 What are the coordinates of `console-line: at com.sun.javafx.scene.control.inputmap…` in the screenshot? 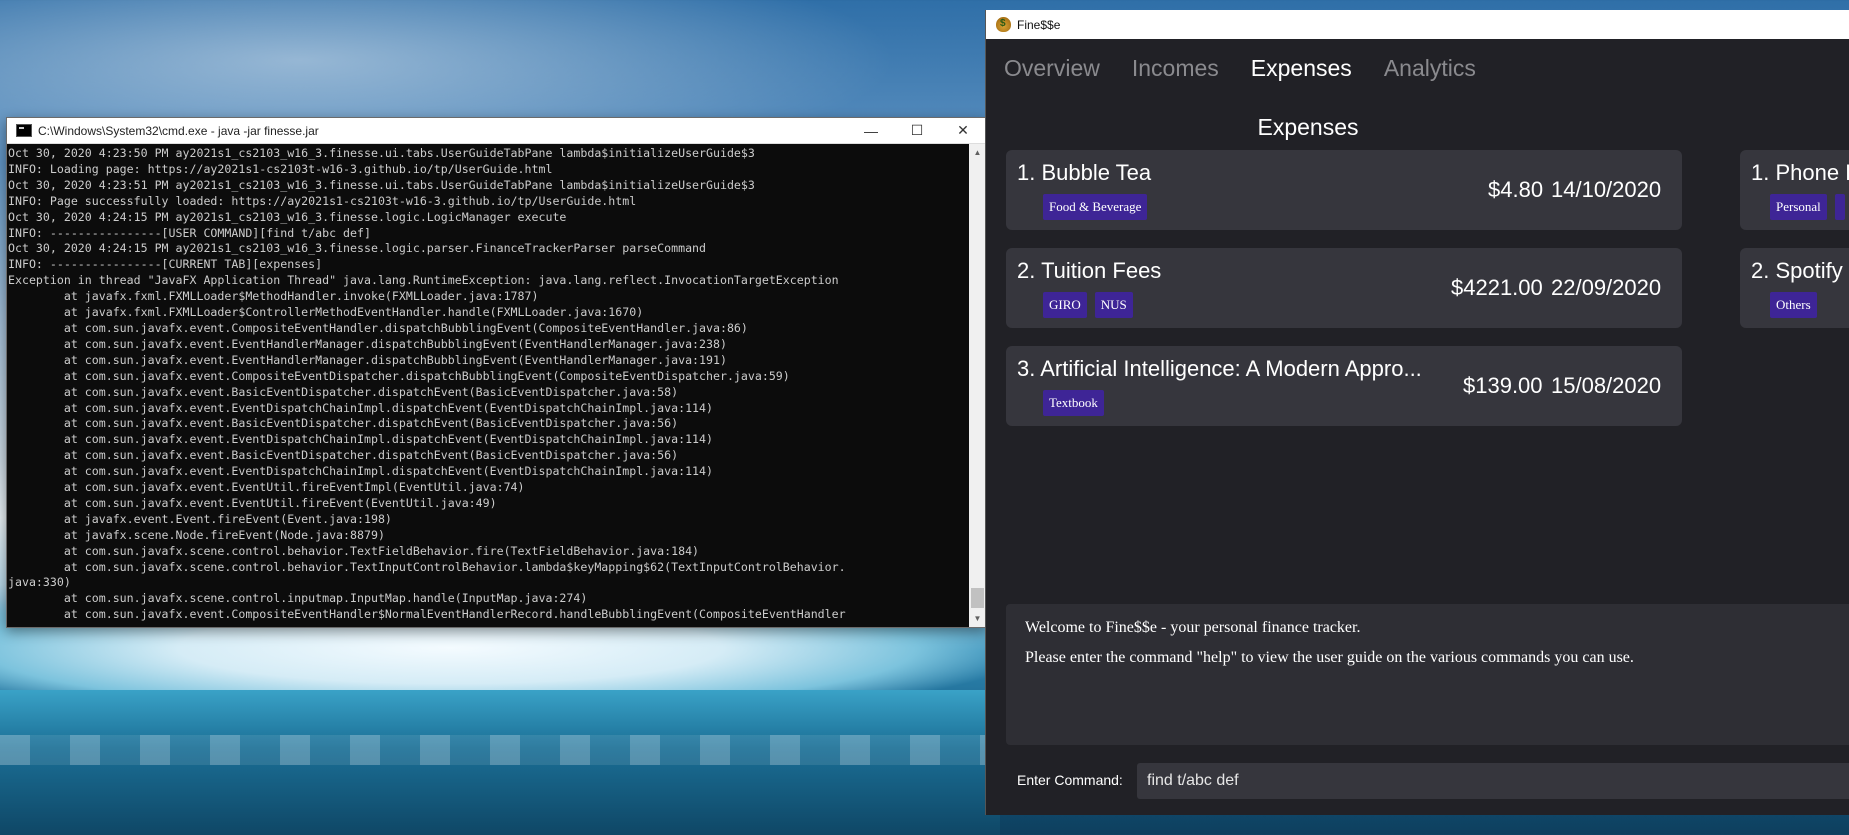 It's located at (298, 598).